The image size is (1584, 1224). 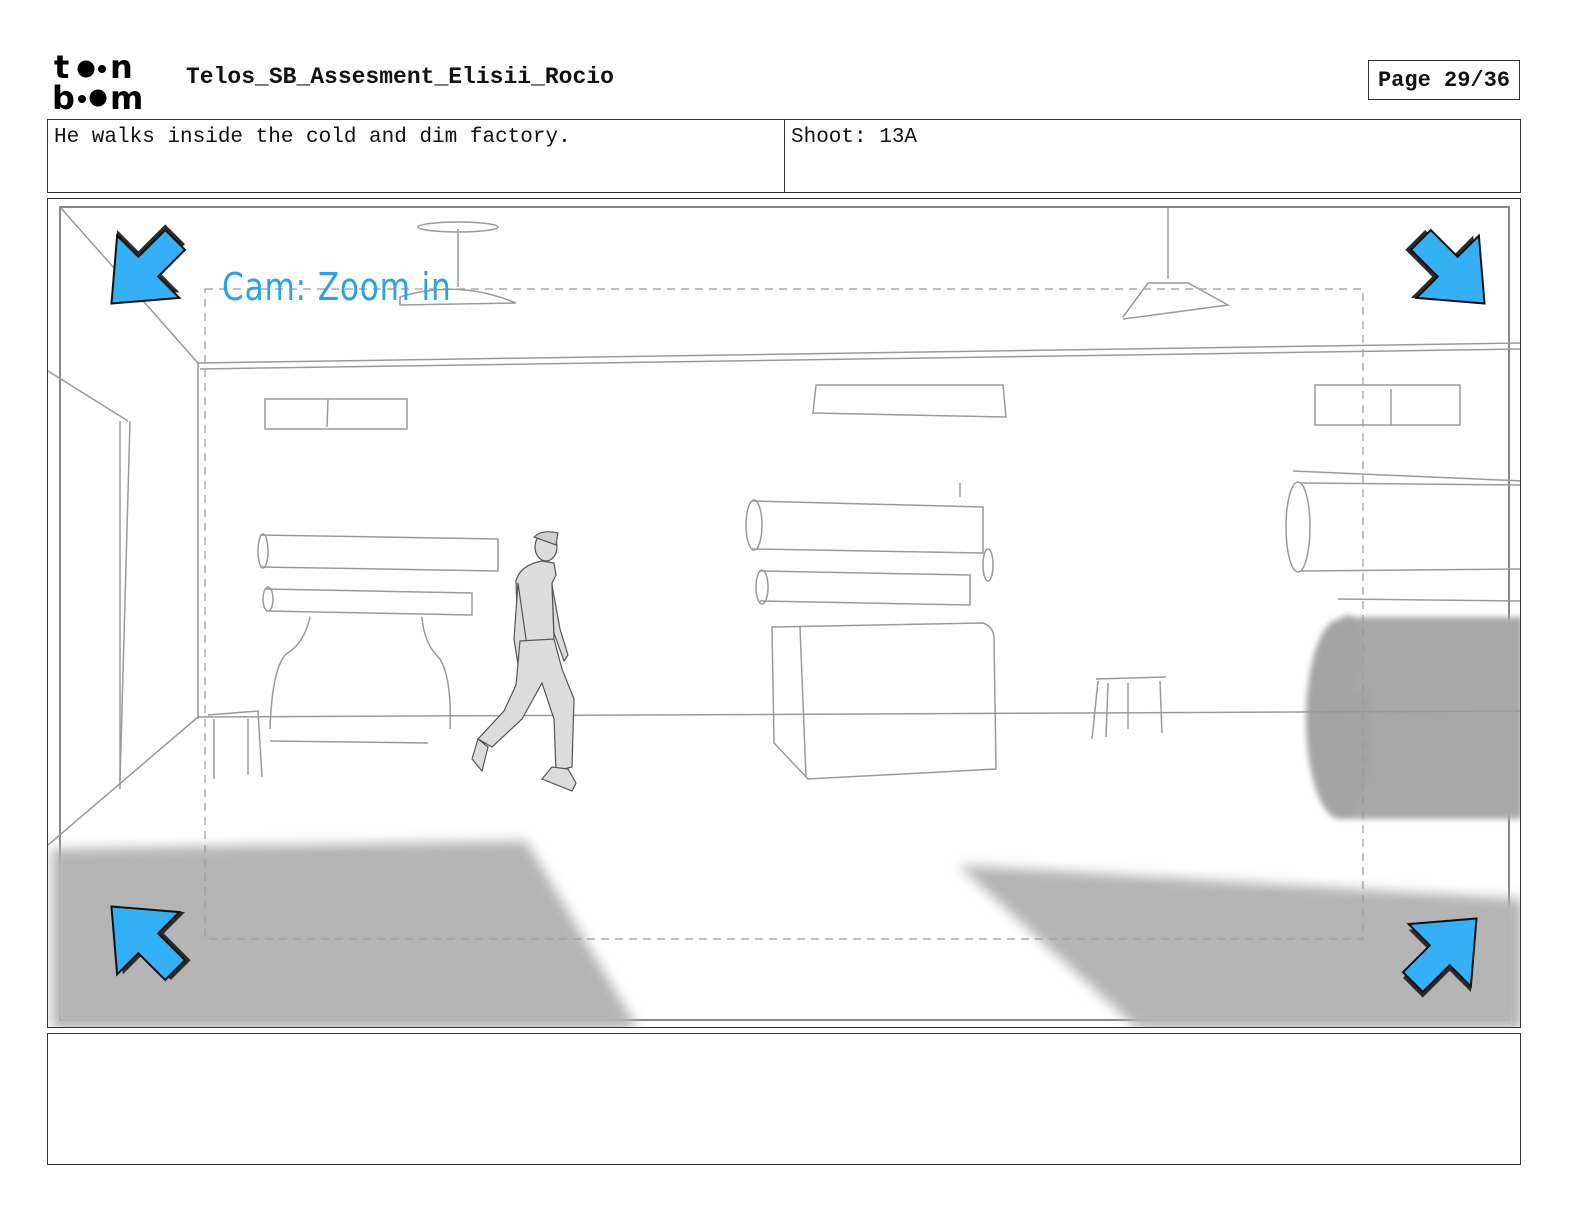 What do you see at coordinates (784, 1099) in the screenshot?
I see `panel-notes-box` at bounding box center [784, 1099].